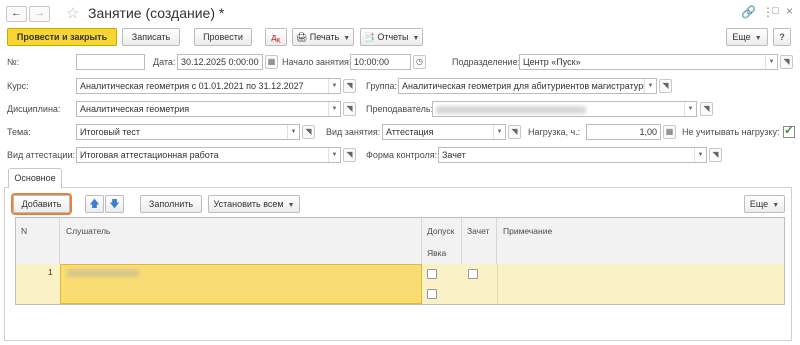 Image resolution: width=800 pixels, height=345 pixels. I want to click on open-teacher-button: ◥, so click(706, 109).